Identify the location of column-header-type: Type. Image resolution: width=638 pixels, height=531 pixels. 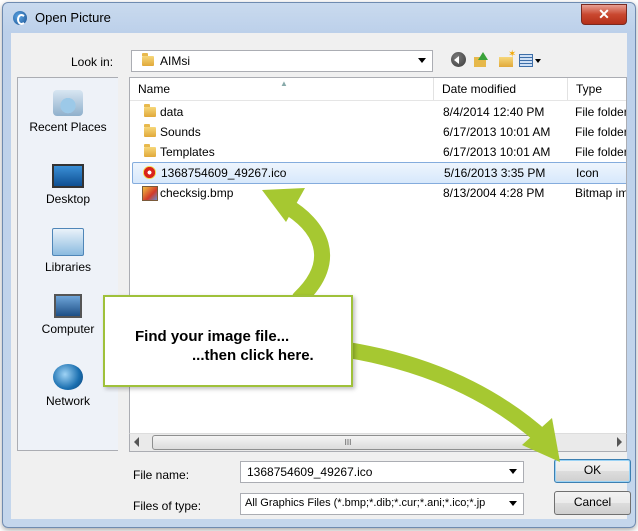
(597, 89).